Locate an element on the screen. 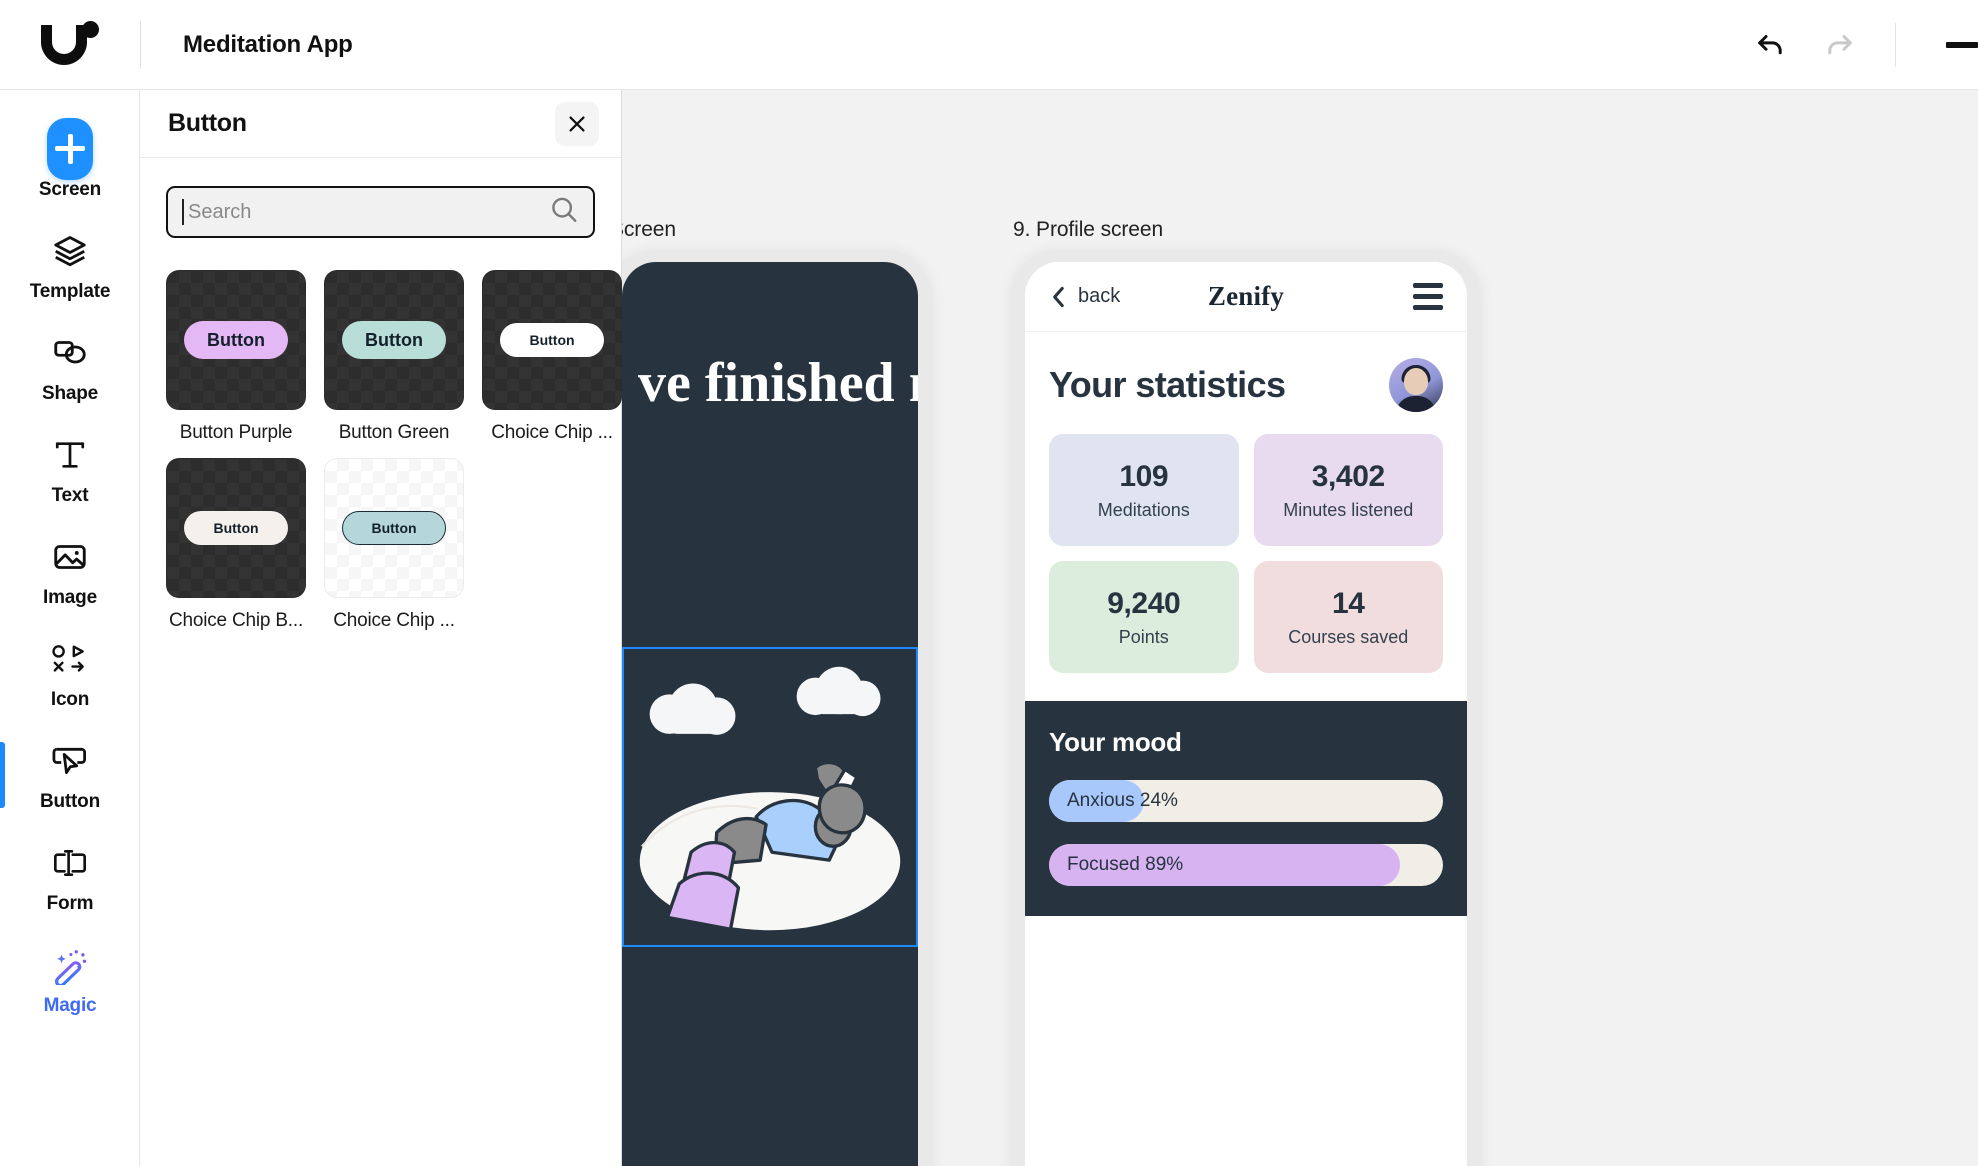  avatar-body is located at coordinates (1416, 404).